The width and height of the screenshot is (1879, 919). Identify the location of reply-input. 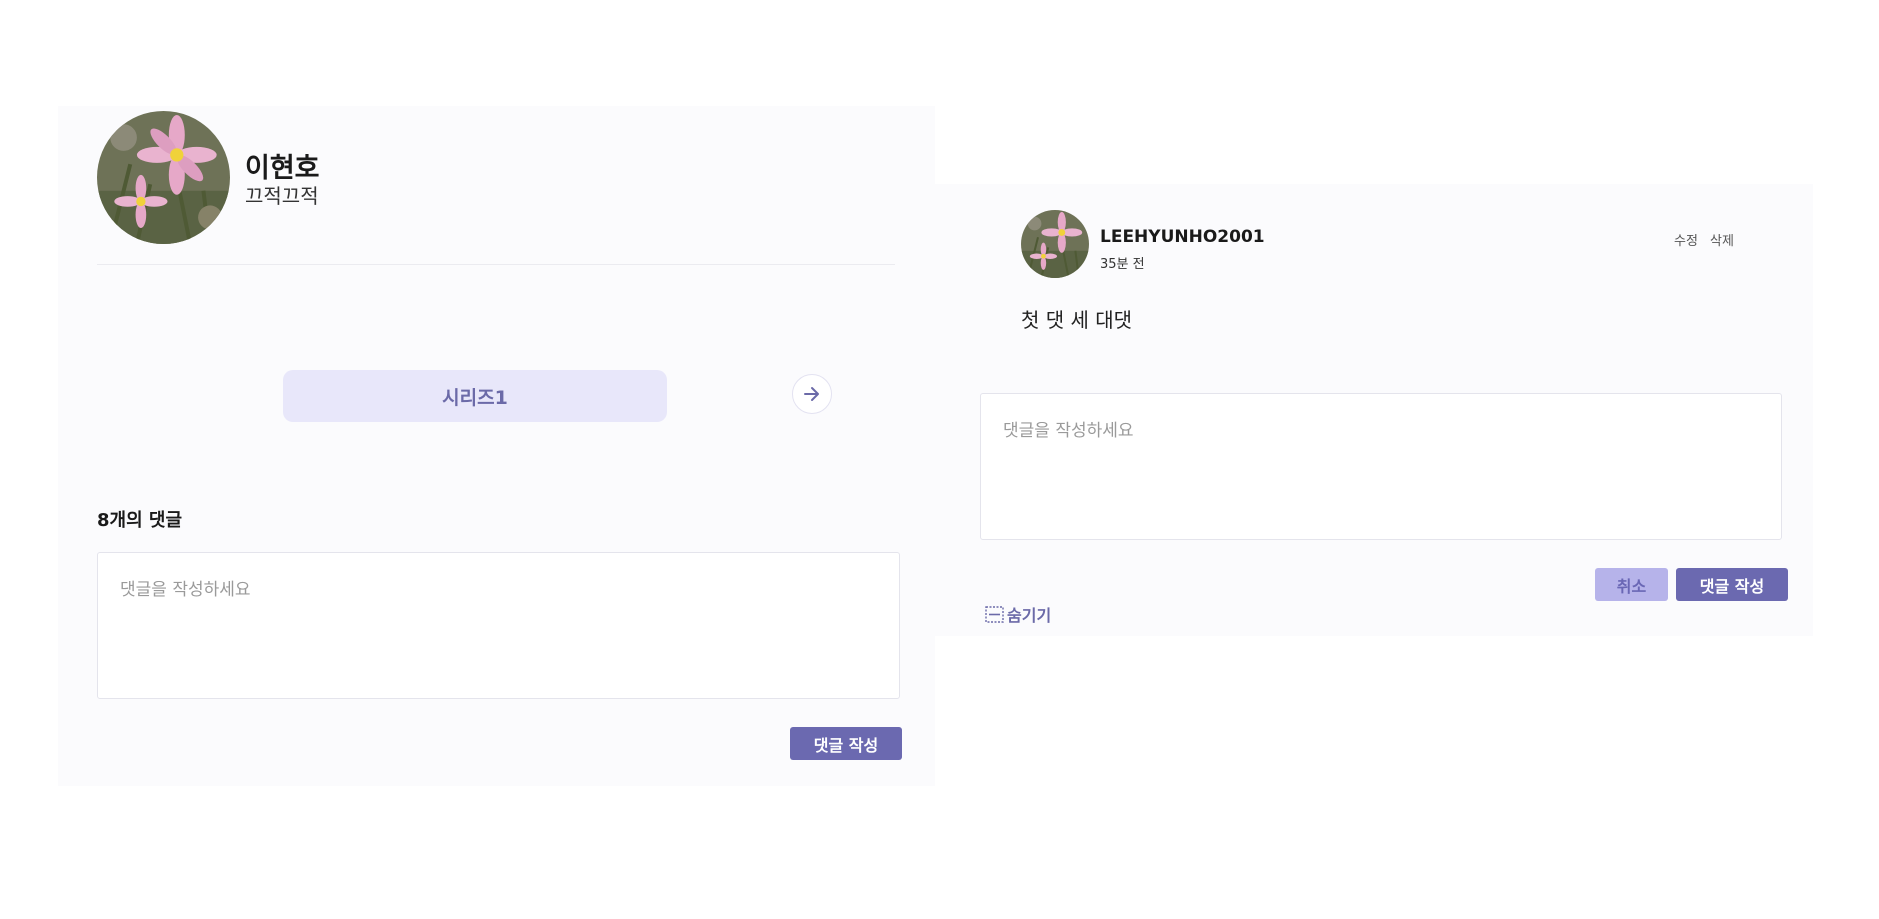
(1381, 466).